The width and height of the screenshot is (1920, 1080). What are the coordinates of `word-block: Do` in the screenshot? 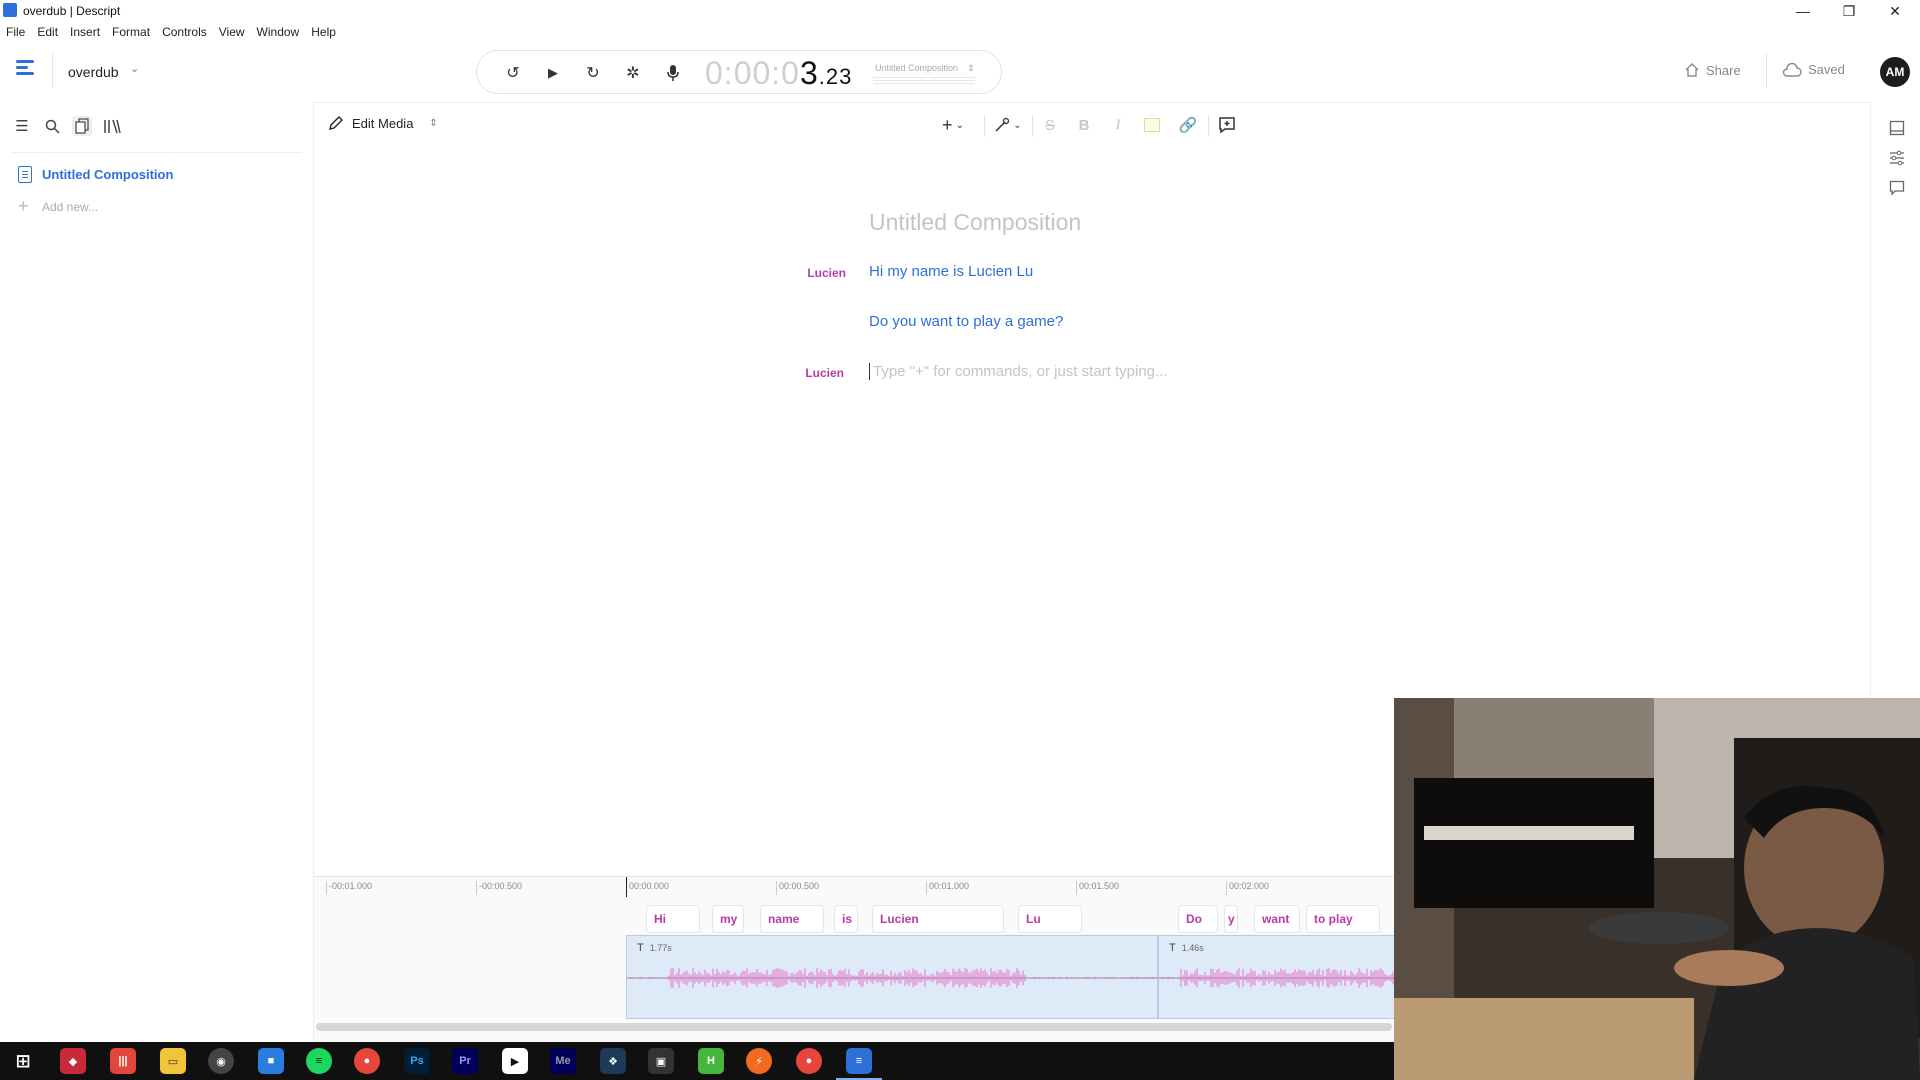 It's located at (1198, 919).